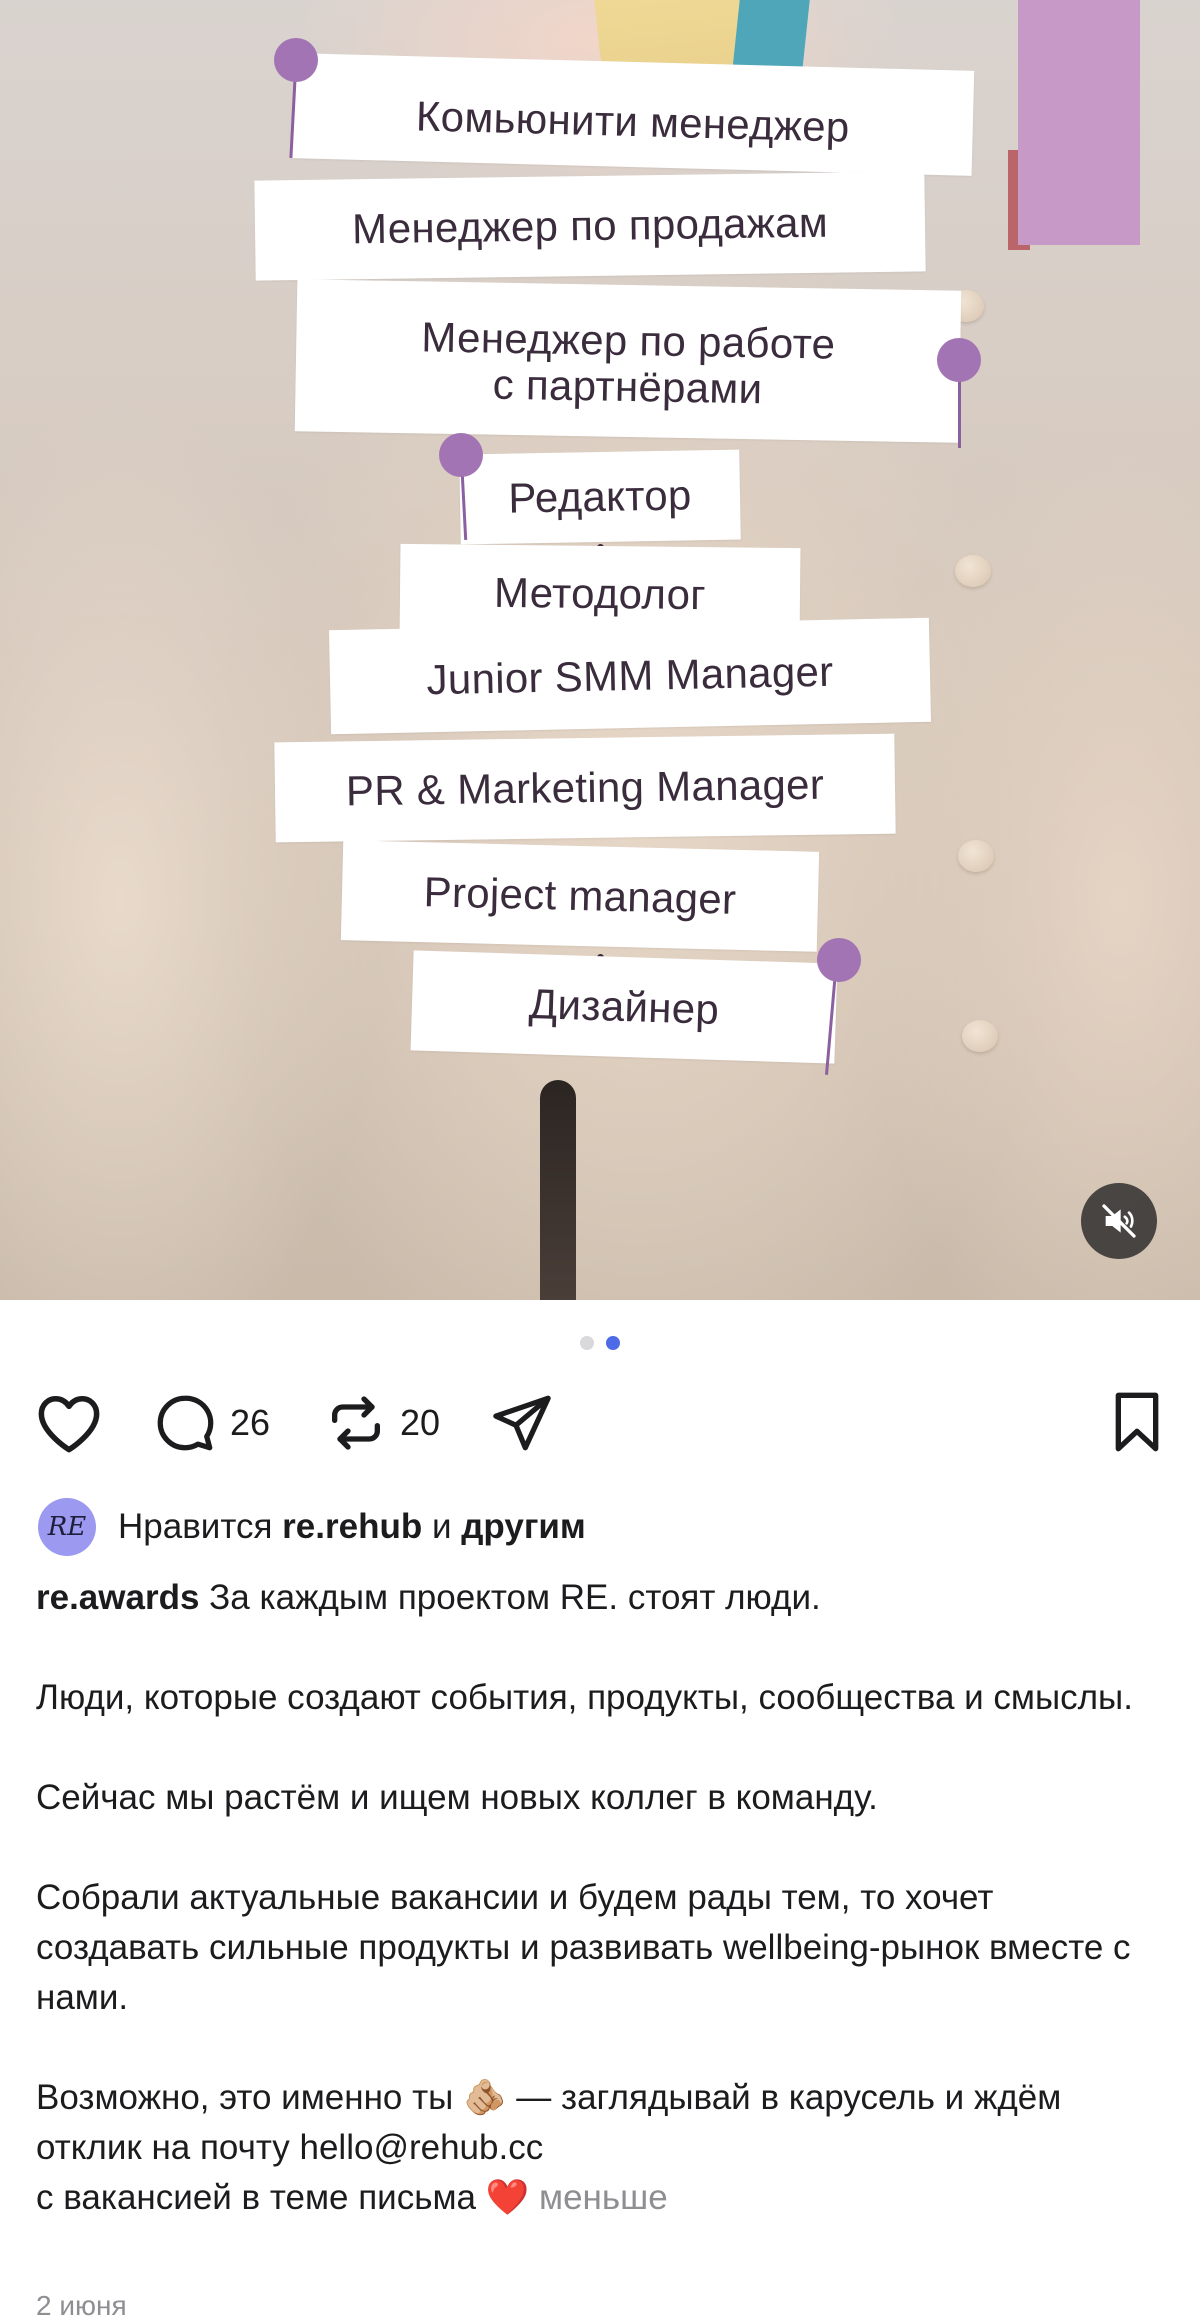 Image resolution: width=1200 pixels, height=2324 pixels. What do you see at coordinates (600, 497) in the screenshot?
I see `job-tag: Редактор` at bounding box center [600, 497].